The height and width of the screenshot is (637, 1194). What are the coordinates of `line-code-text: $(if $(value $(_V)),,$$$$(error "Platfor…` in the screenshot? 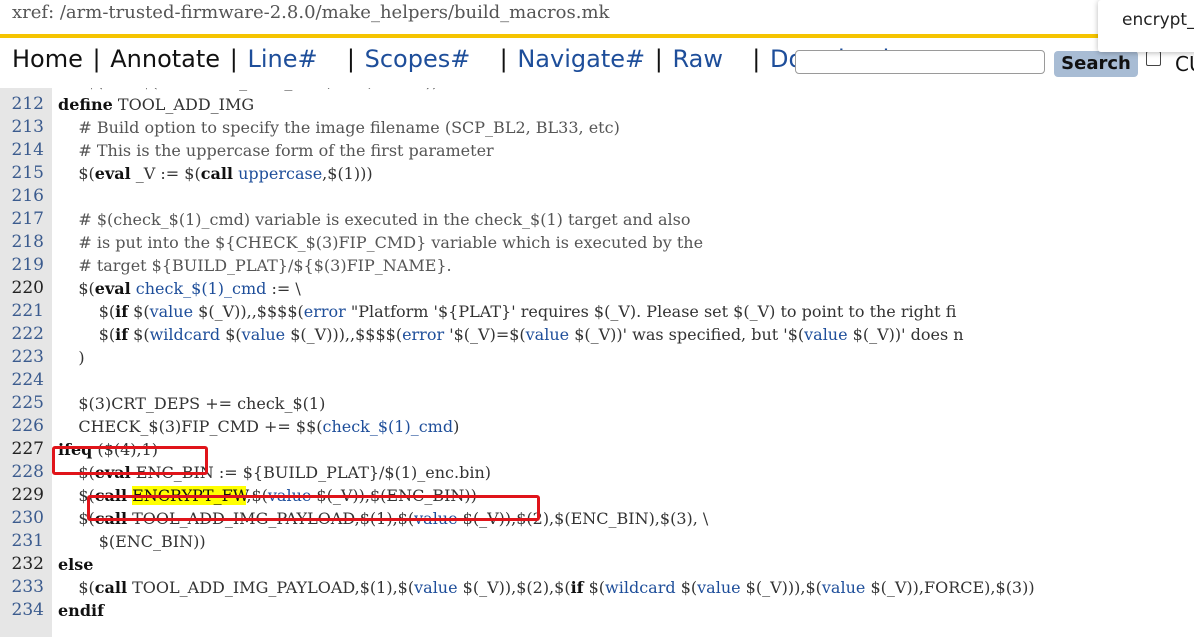 It's located at (507, 311).